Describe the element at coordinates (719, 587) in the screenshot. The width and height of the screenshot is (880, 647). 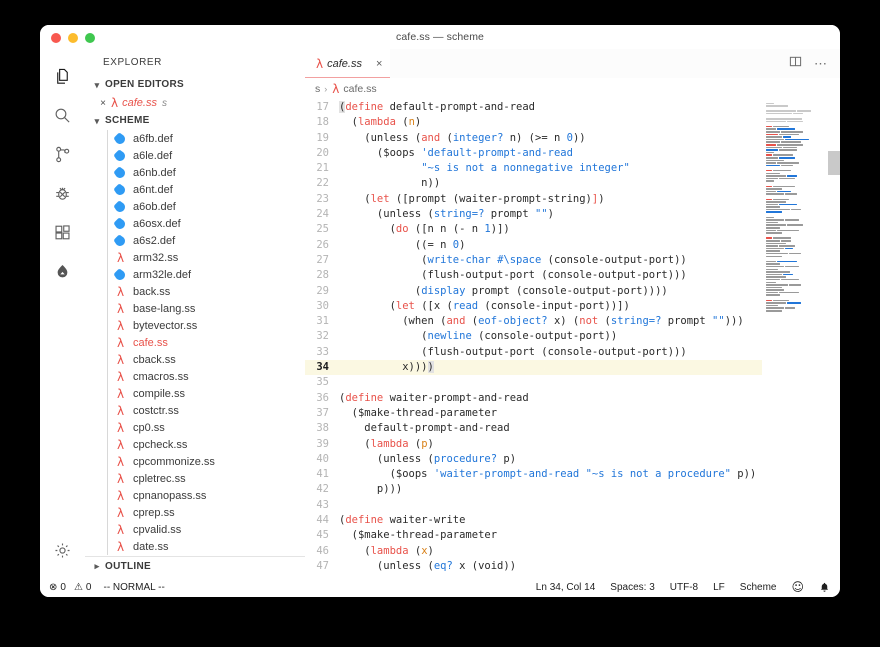
I see `status-eol: LF` at that location.